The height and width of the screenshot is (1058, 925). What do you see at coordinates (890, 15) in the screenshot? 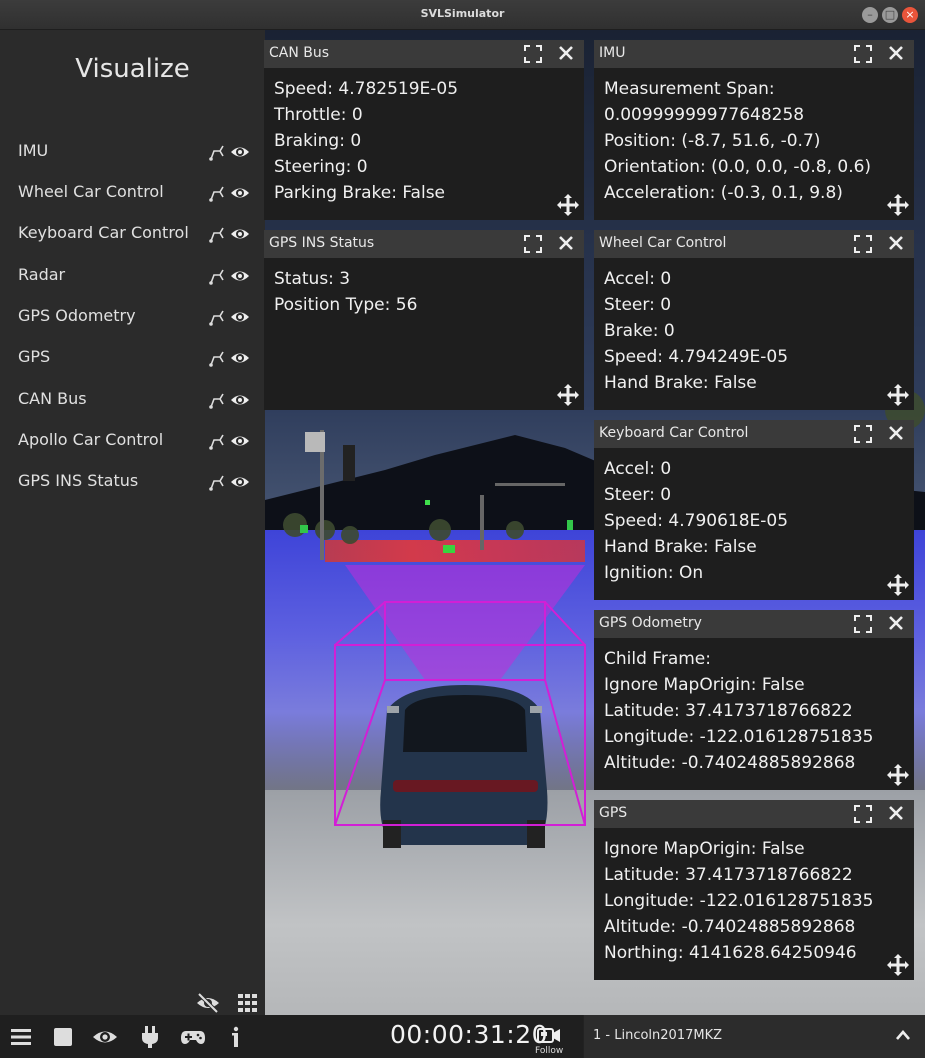
I see `maximize-button: □` at bounding box center [890, 15].